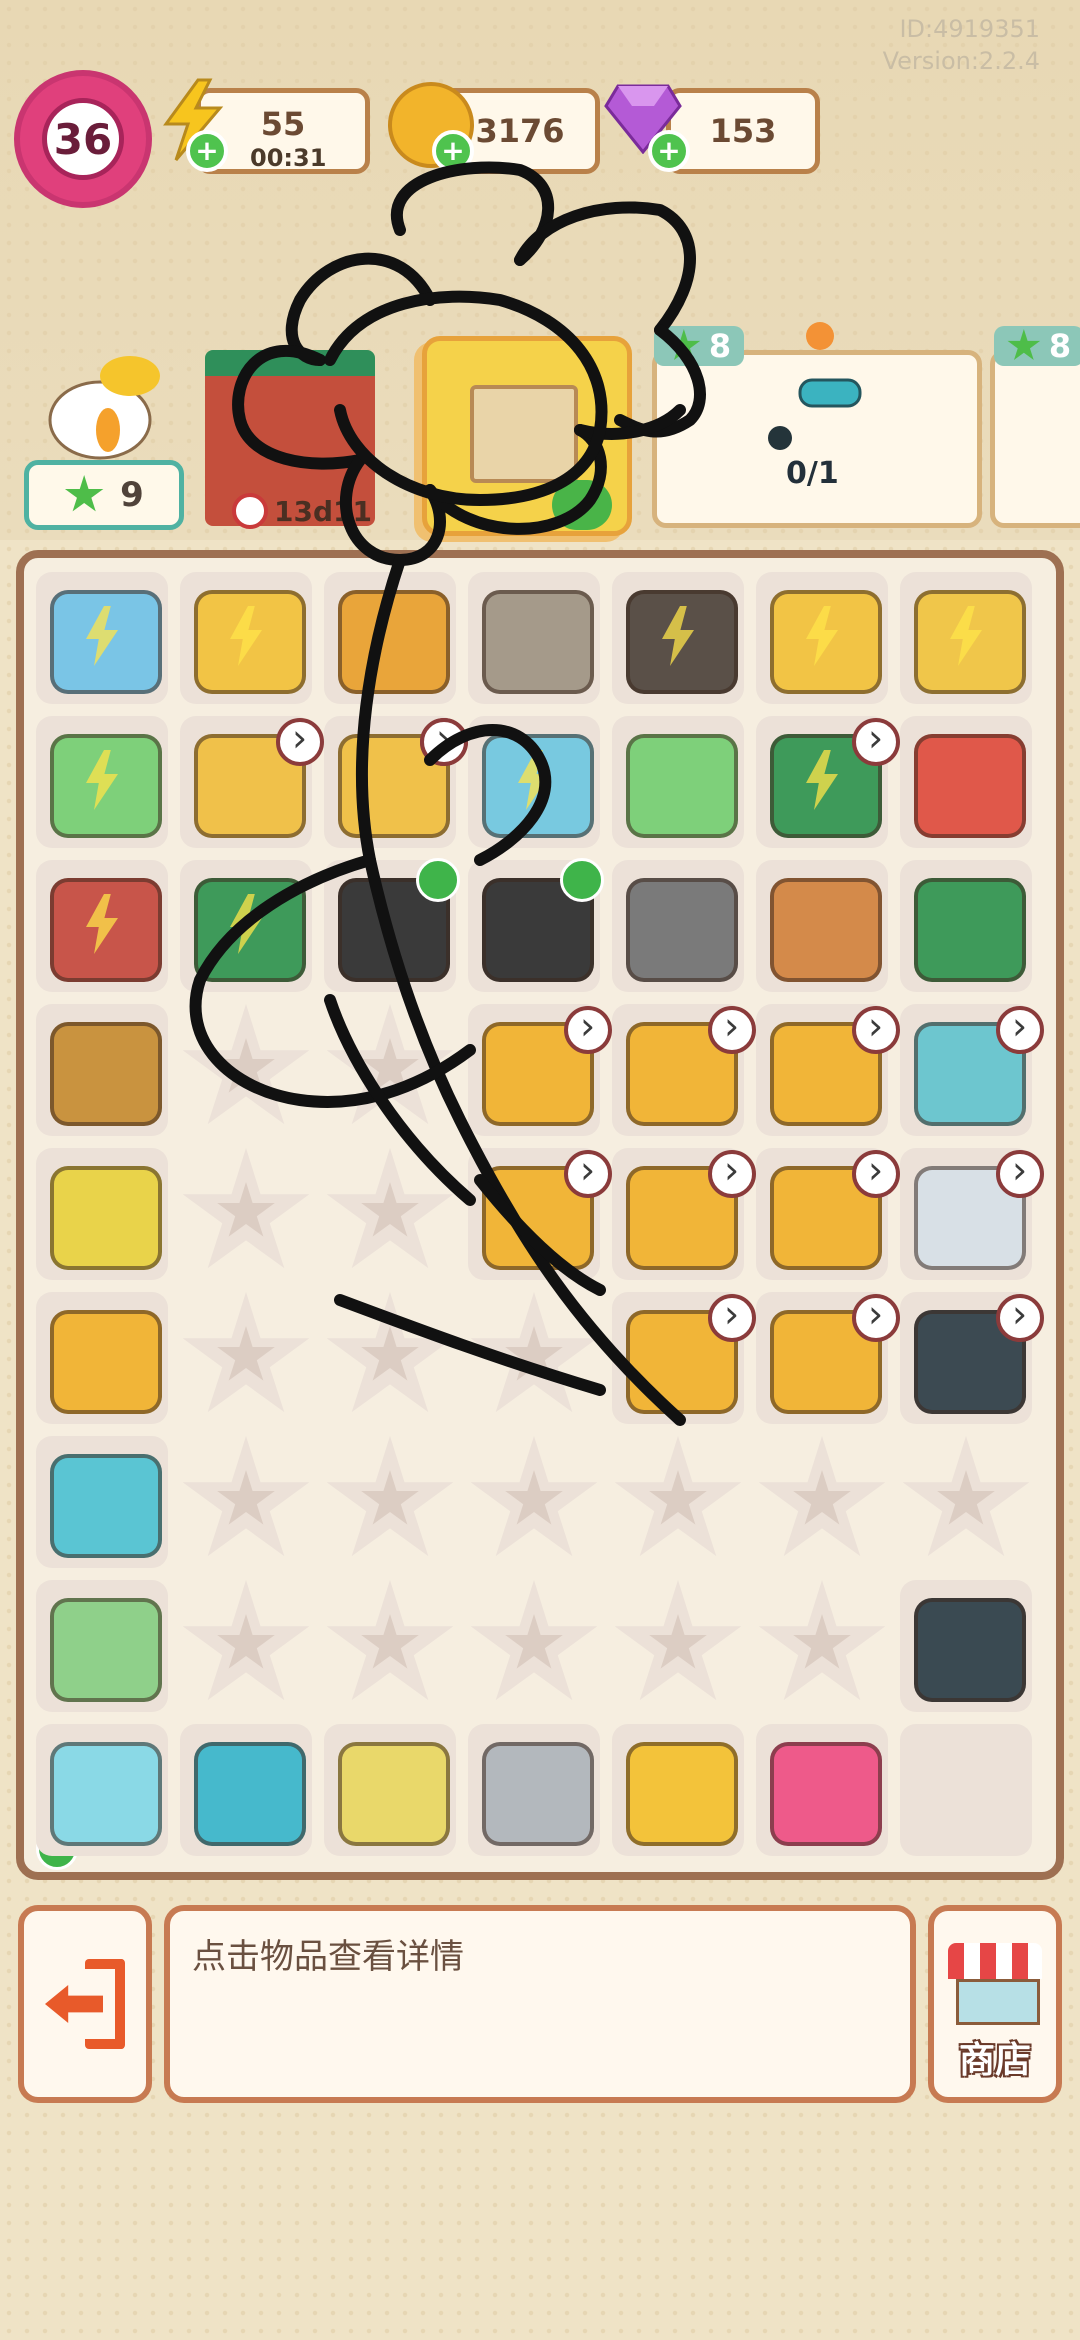 This screenshot has width=1080, height=2340. What do you see at coordinates (826, 1794) in the screenshot?
I see `backpack-icon` at bounding box center [826, 1794].